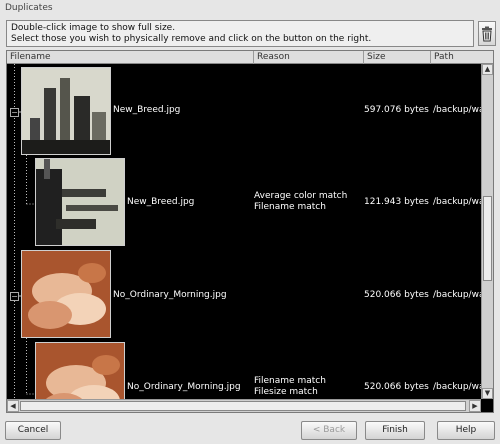 This screenshot has height=444, width=500. What do you see at coordinates (396, 110) in the screenshot?
I see `size-text: 597.076 bytes` at bounding box center [396, 110].